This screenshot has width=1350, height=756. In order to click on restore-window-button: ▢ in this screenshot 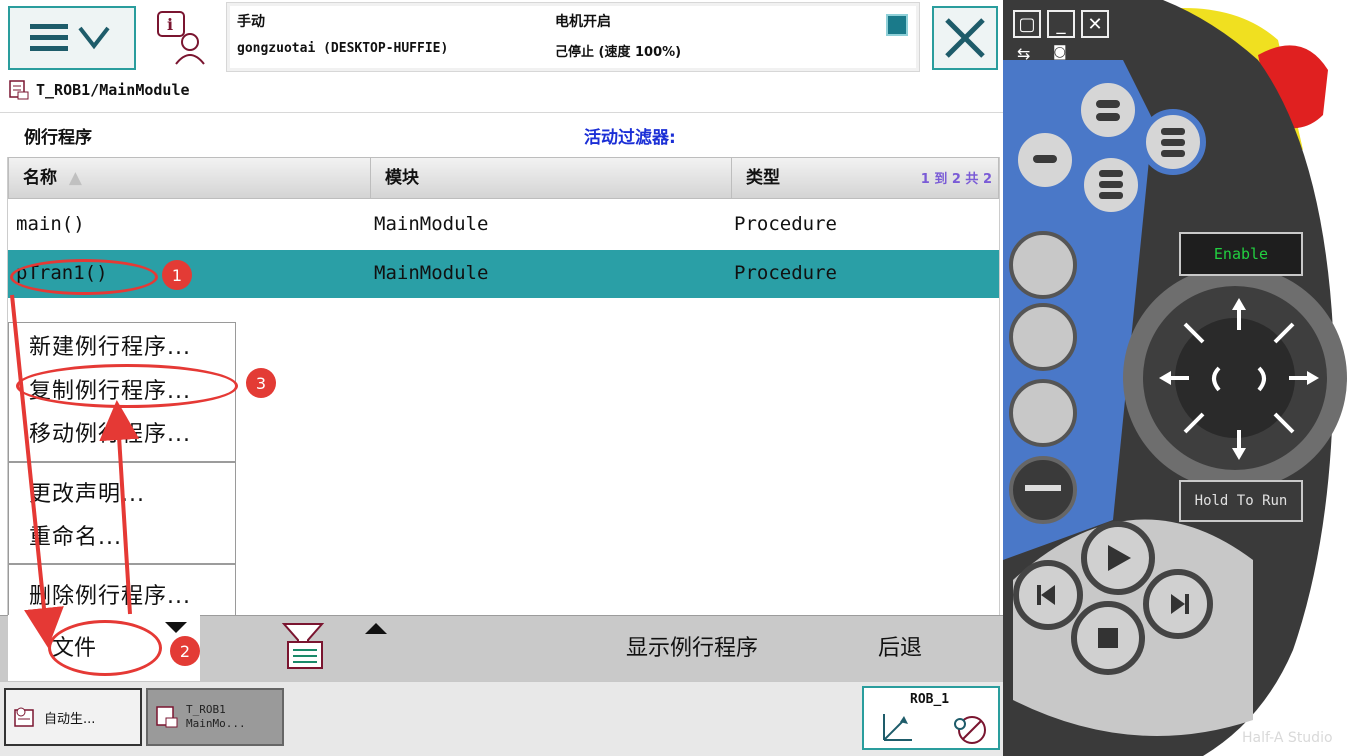, I will do `click(1027, 24)`.